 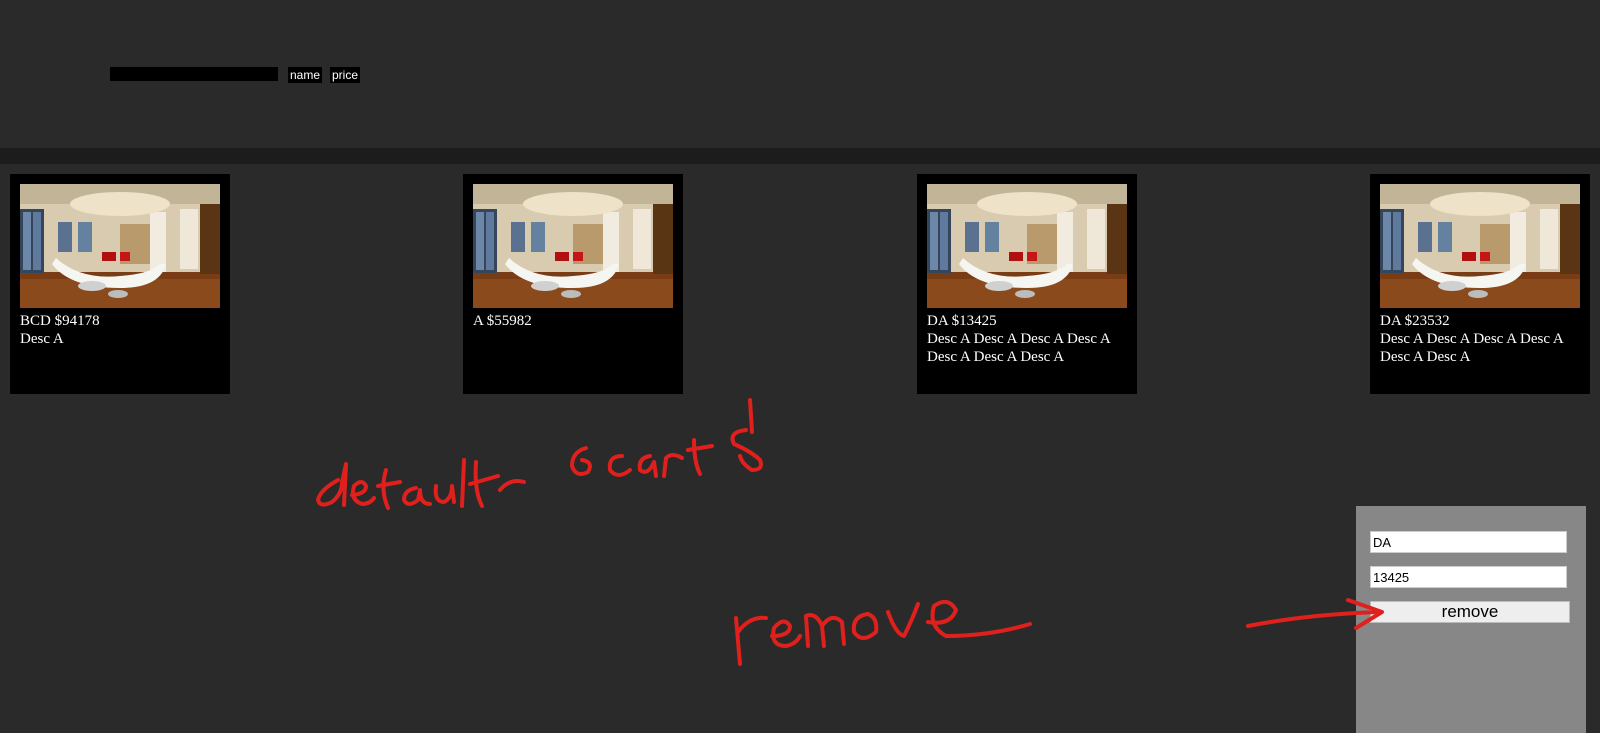 I want to click on remove-button: remove, so click(x=1470, y=612).